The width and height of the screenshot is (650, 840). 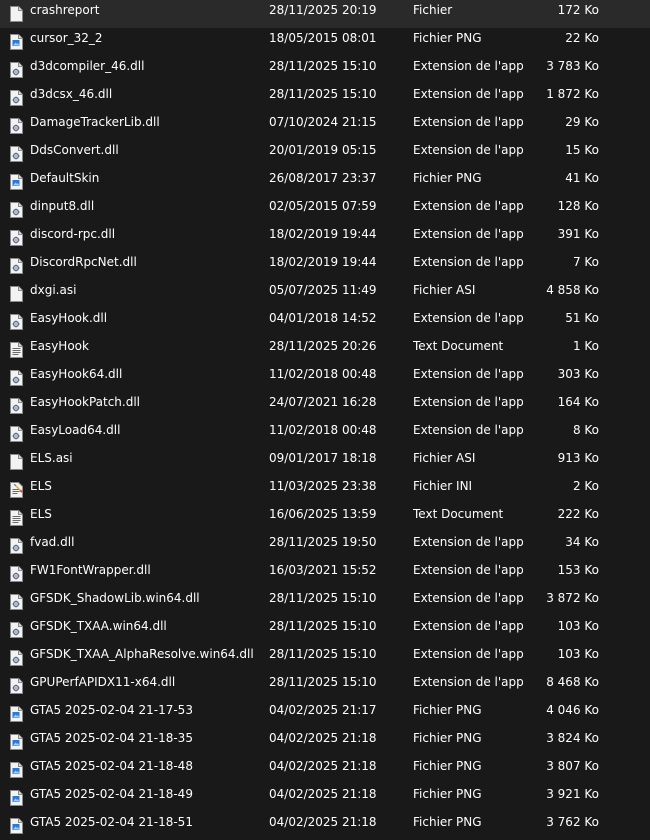 What do you see at coordinates (323, 766) in the screenshot?
I see `file-date: 04/02/2025 21:18` at bounding box center [323, 766].